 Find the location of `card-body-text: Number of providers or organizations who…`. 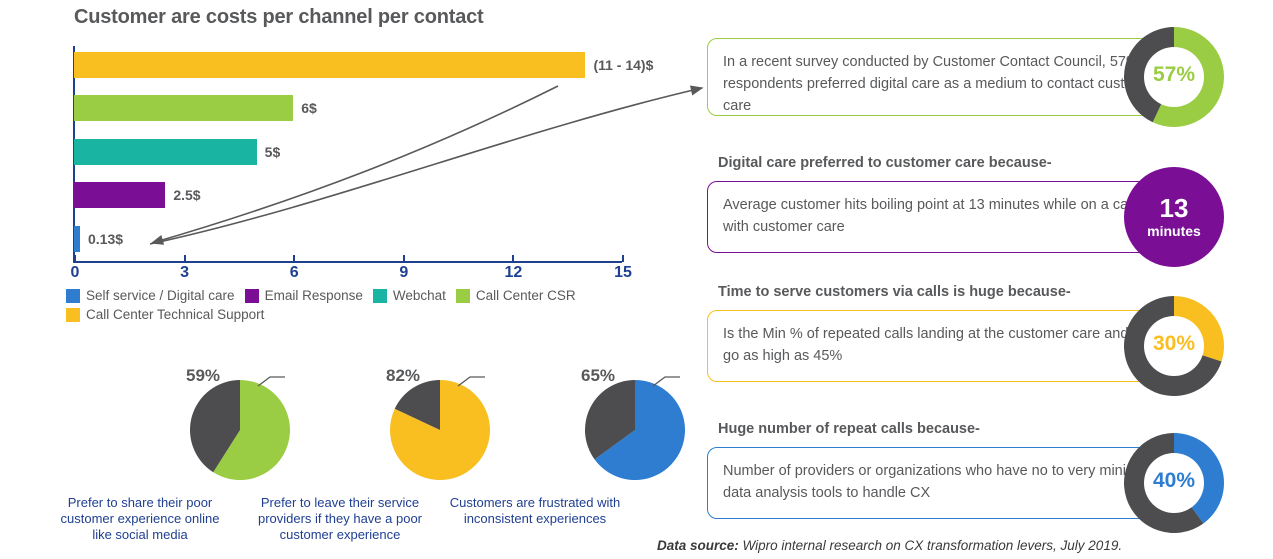

card-body-text: Number of providers or organizations who… is located at coordinates (936, 482).